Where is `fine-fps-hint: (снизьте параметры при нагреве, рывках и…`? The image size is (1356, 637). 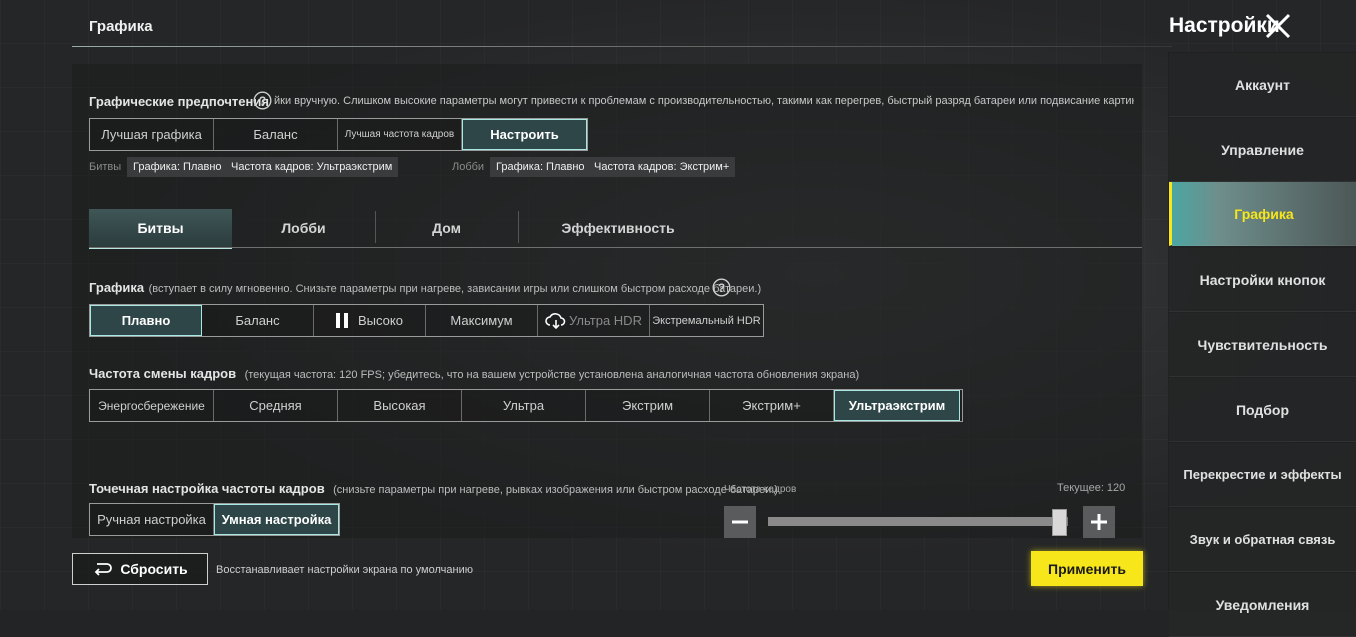 fine-fps-hint: (снизьте параметры при нагреве, рывках и… is located at coordinates (555, 490).